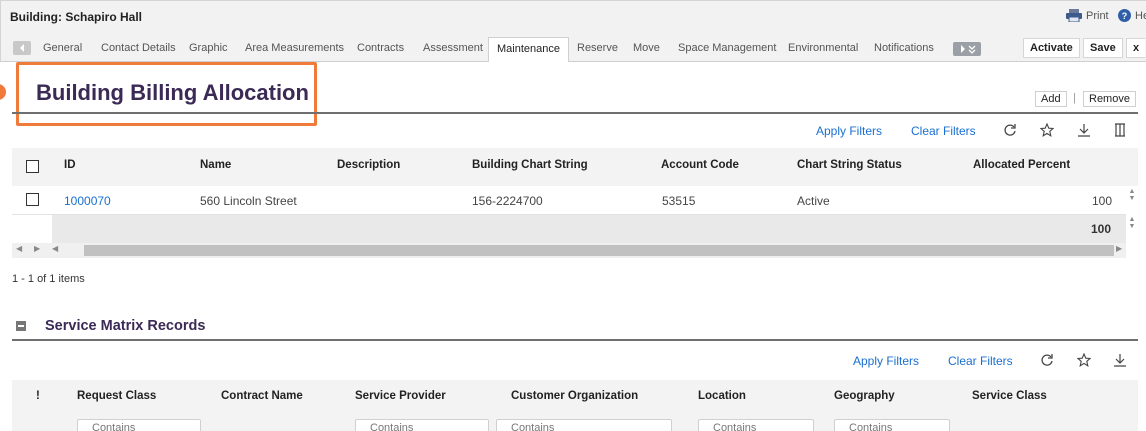 This screenshot has width=1146, height=431. What do you see at coordinates (756, 425) in the screenshot?
I see `filter-input-location: Contains` at bounding box center [756, 425].